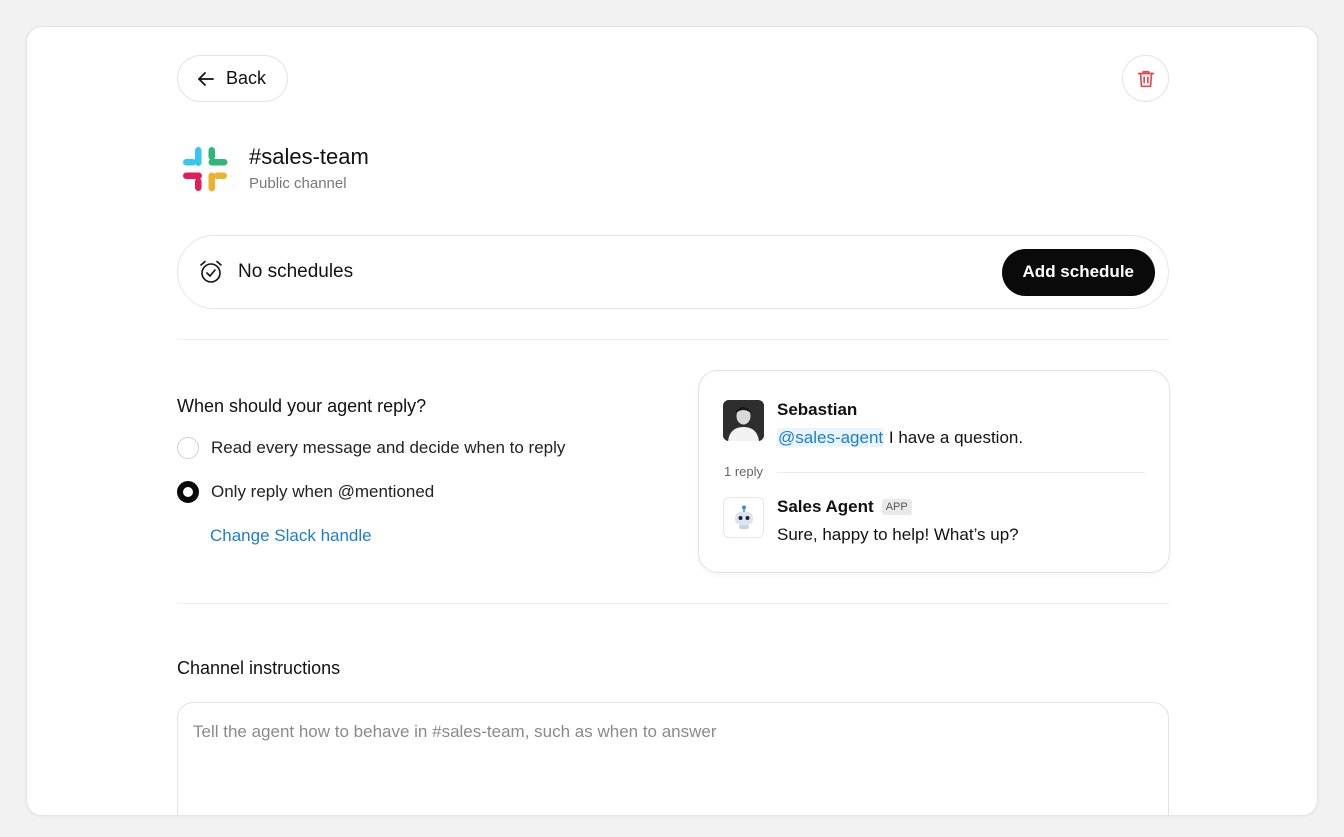 Image resolution: width=1344 pixels, height=837 pixels. What do you see at coordinates (188, 448) in the screenshot?
I see `radio-every-message` at bounding box center [188, 448].